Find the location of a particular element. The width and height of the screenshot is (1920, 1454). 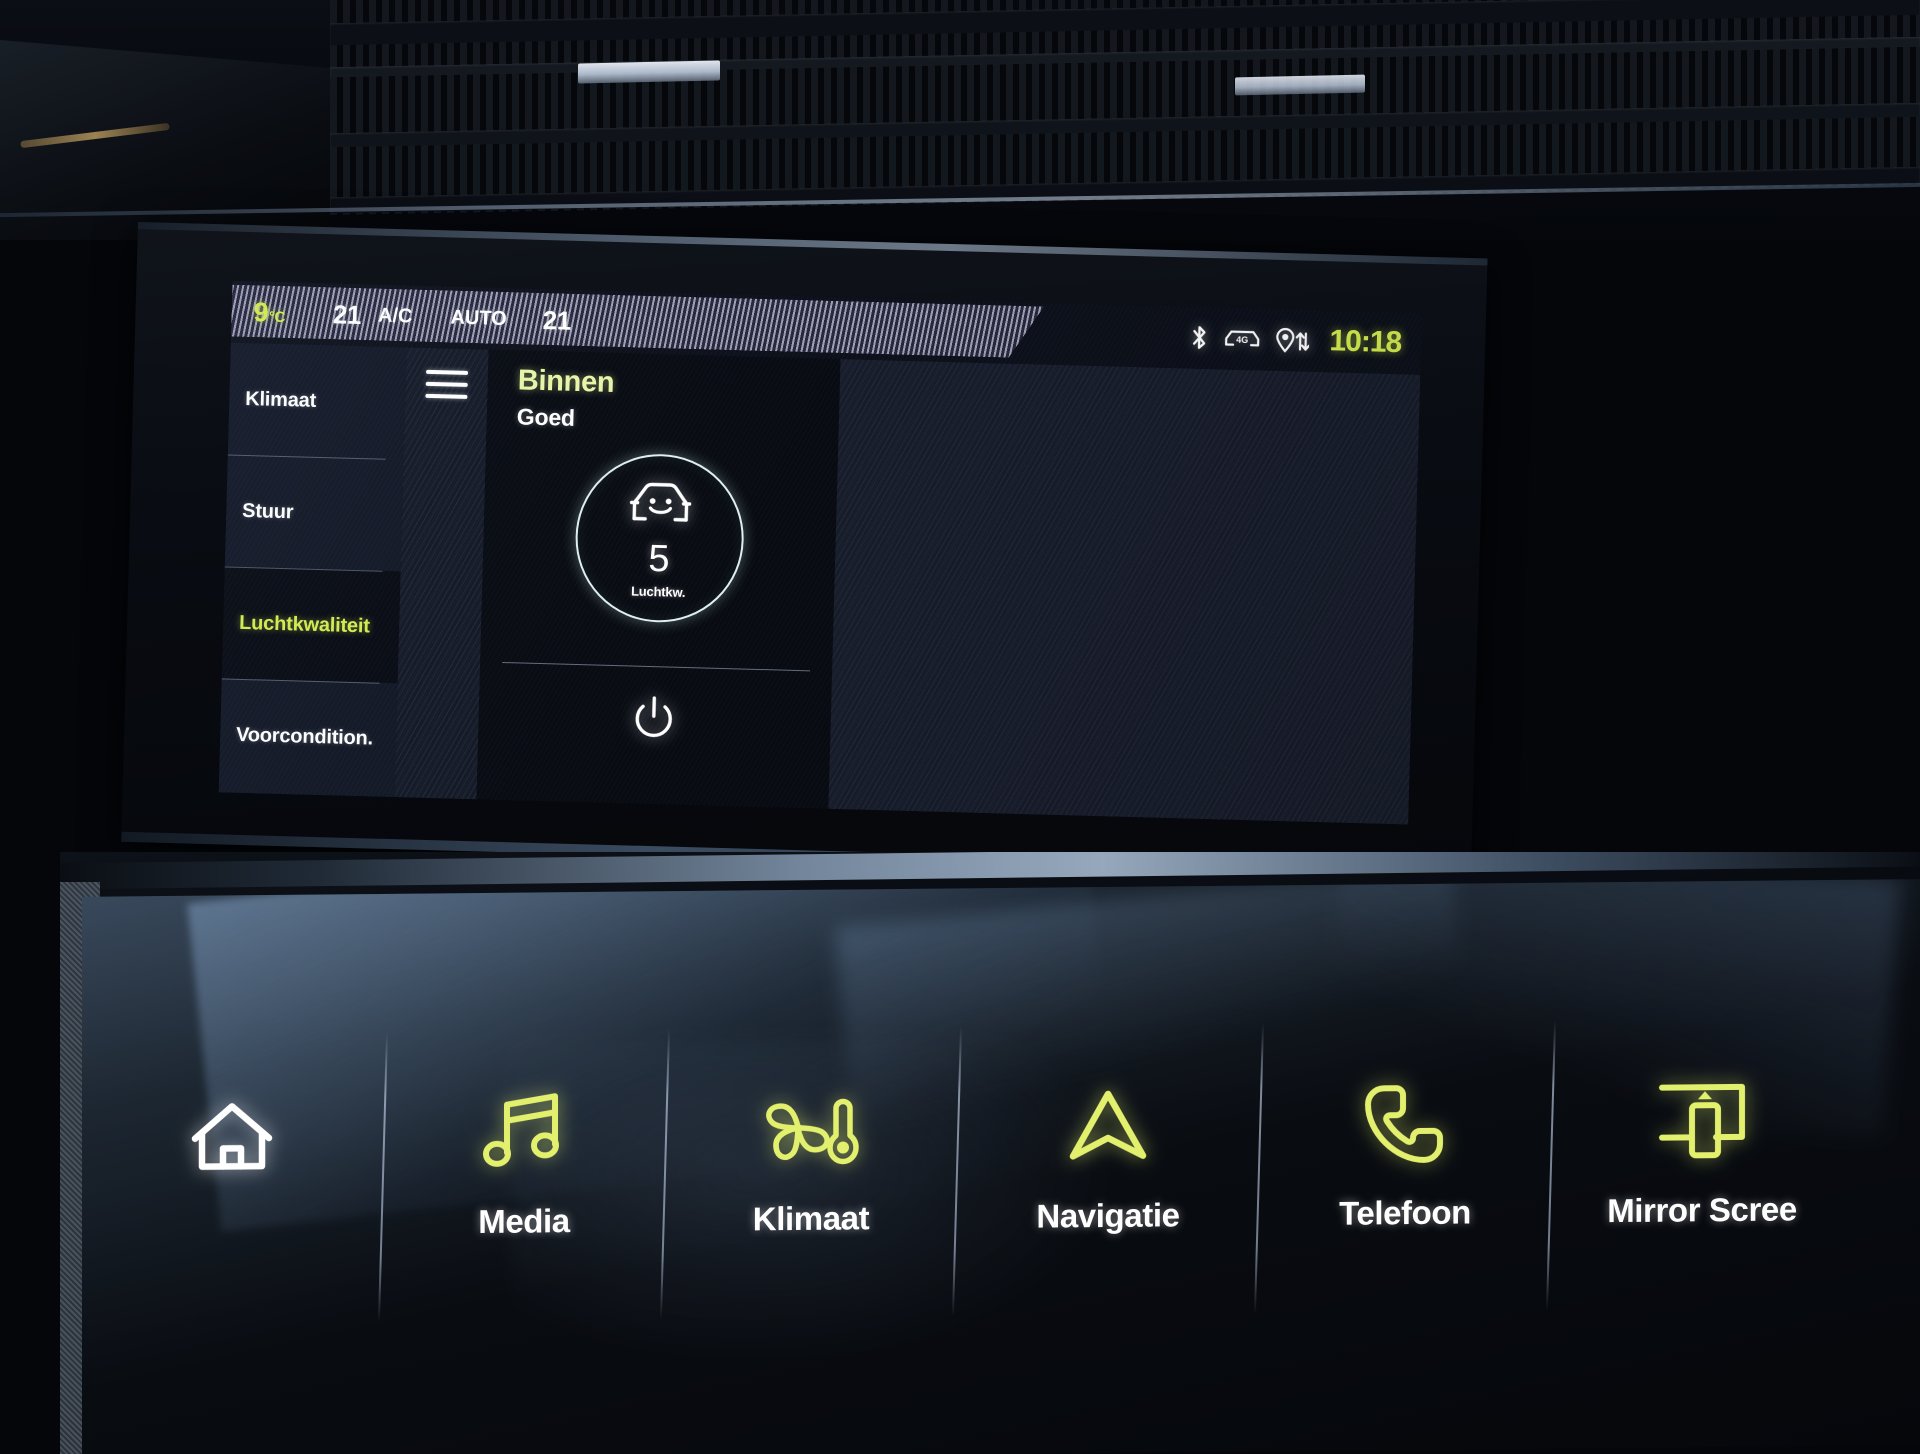

car-4g-icon: 4G is located at coordinates (1242, 338).